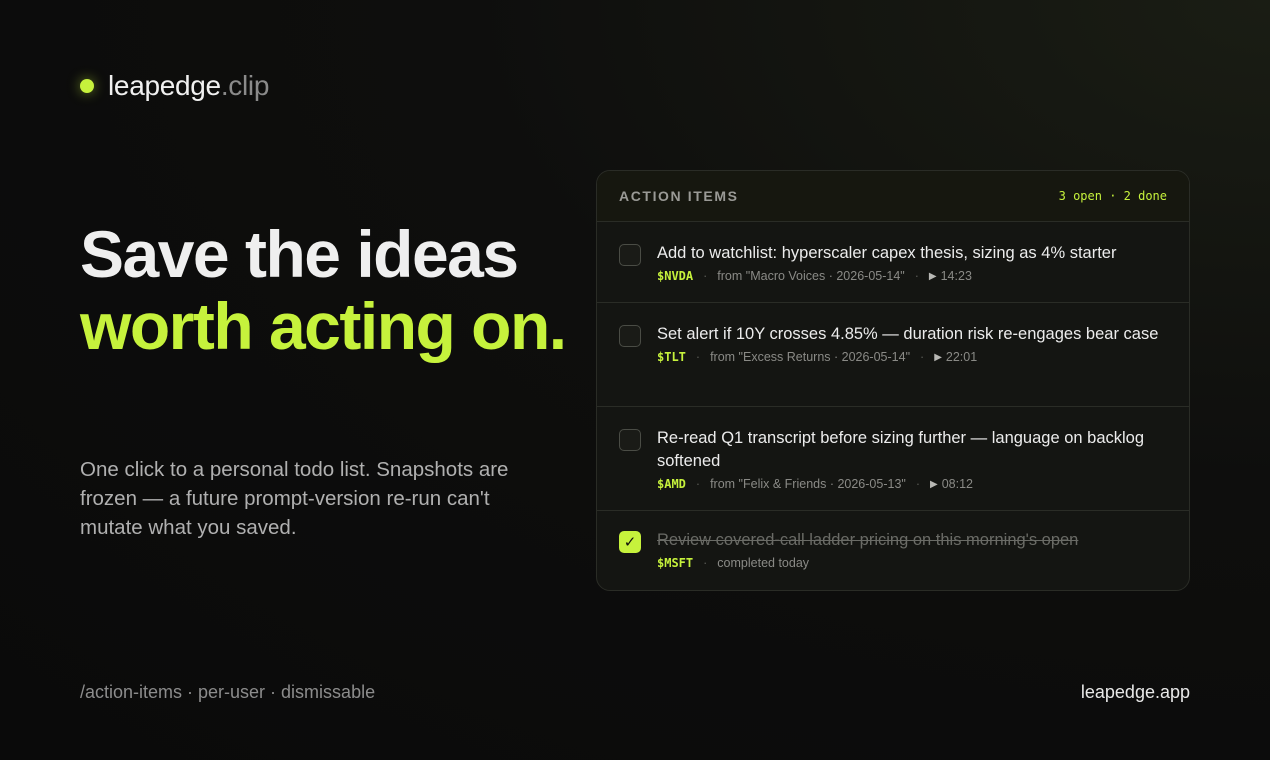 The width and height of the screenshot is (1270, 760). Describe the element at coordinates (763, 563) in the screenshot. I see `item-status: completed today` at that location.